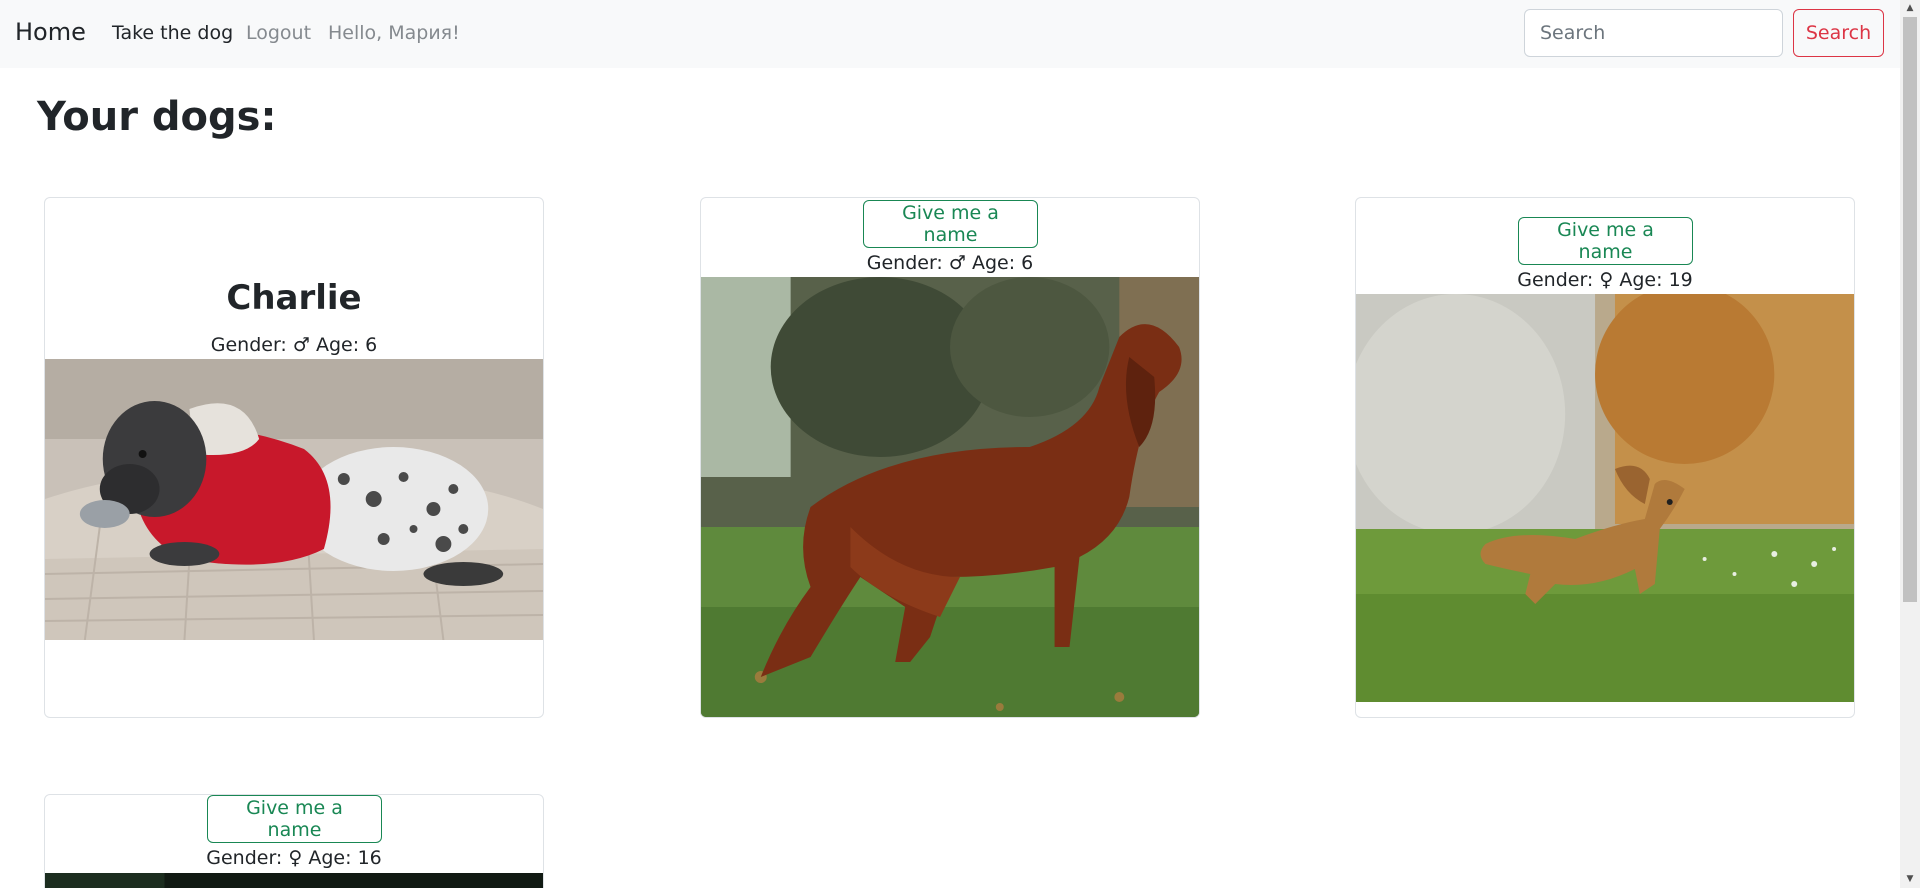  What do you see at coordinates (369, 858) in the screenshot?
I see `dog-age: 16` at bounding box center [369, 858].